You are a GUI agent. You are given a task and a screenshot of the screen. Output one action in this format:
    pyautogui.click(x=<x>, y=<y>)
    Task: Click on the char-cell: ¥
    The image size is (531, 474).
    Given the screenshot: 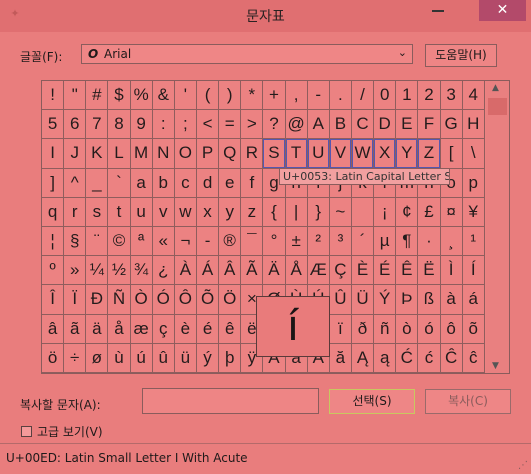 What is the action you would take?
    pyautogui.click(x=473, y=212)
    